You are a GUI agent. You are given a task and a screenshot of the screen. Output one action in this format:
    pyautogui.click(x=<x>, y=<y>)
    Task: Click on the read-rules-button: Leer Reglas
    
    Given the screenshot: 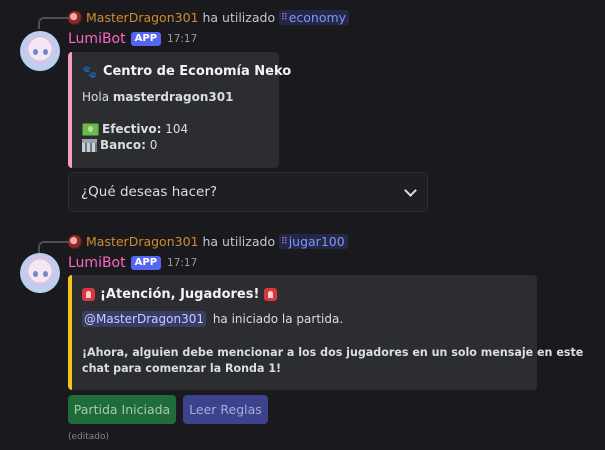 What is the action you would take?
    pyautogui.click(x=225, y=409)
    